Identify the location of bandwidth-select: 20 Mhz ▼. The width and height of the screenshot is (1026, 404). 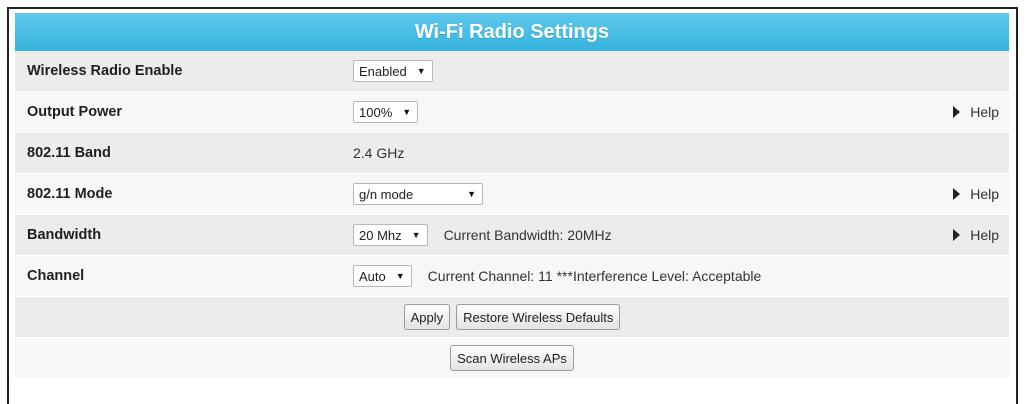
(390, 235).